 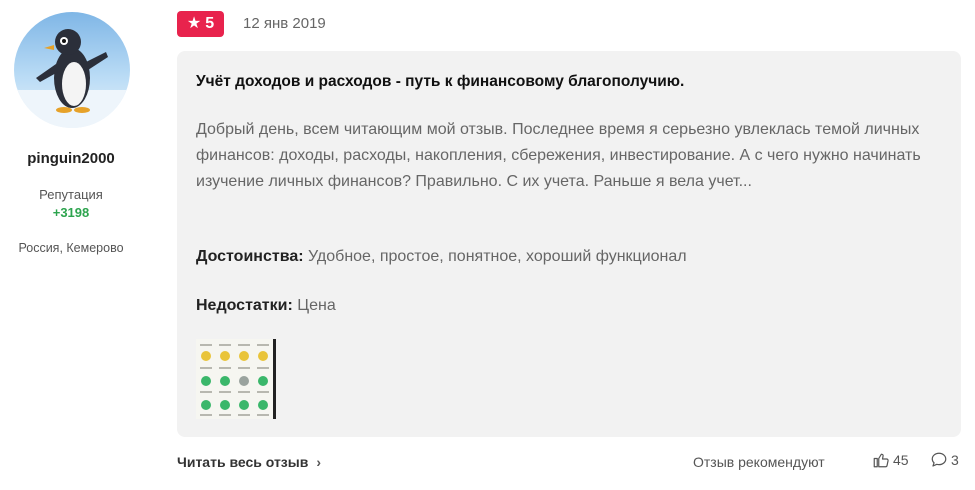 I want to click on rating-badge: ★ 5, so click(x=200, y=24).